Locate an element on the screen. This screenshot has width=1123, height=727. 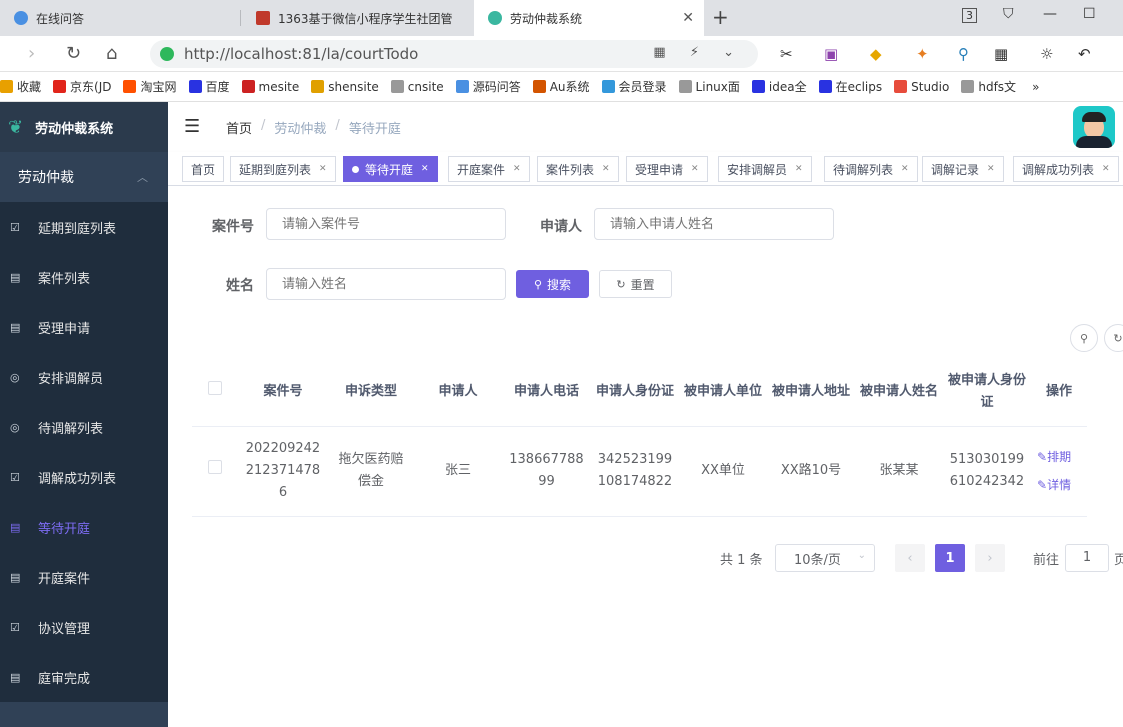
avatar is located at coordinates (1094, 127).